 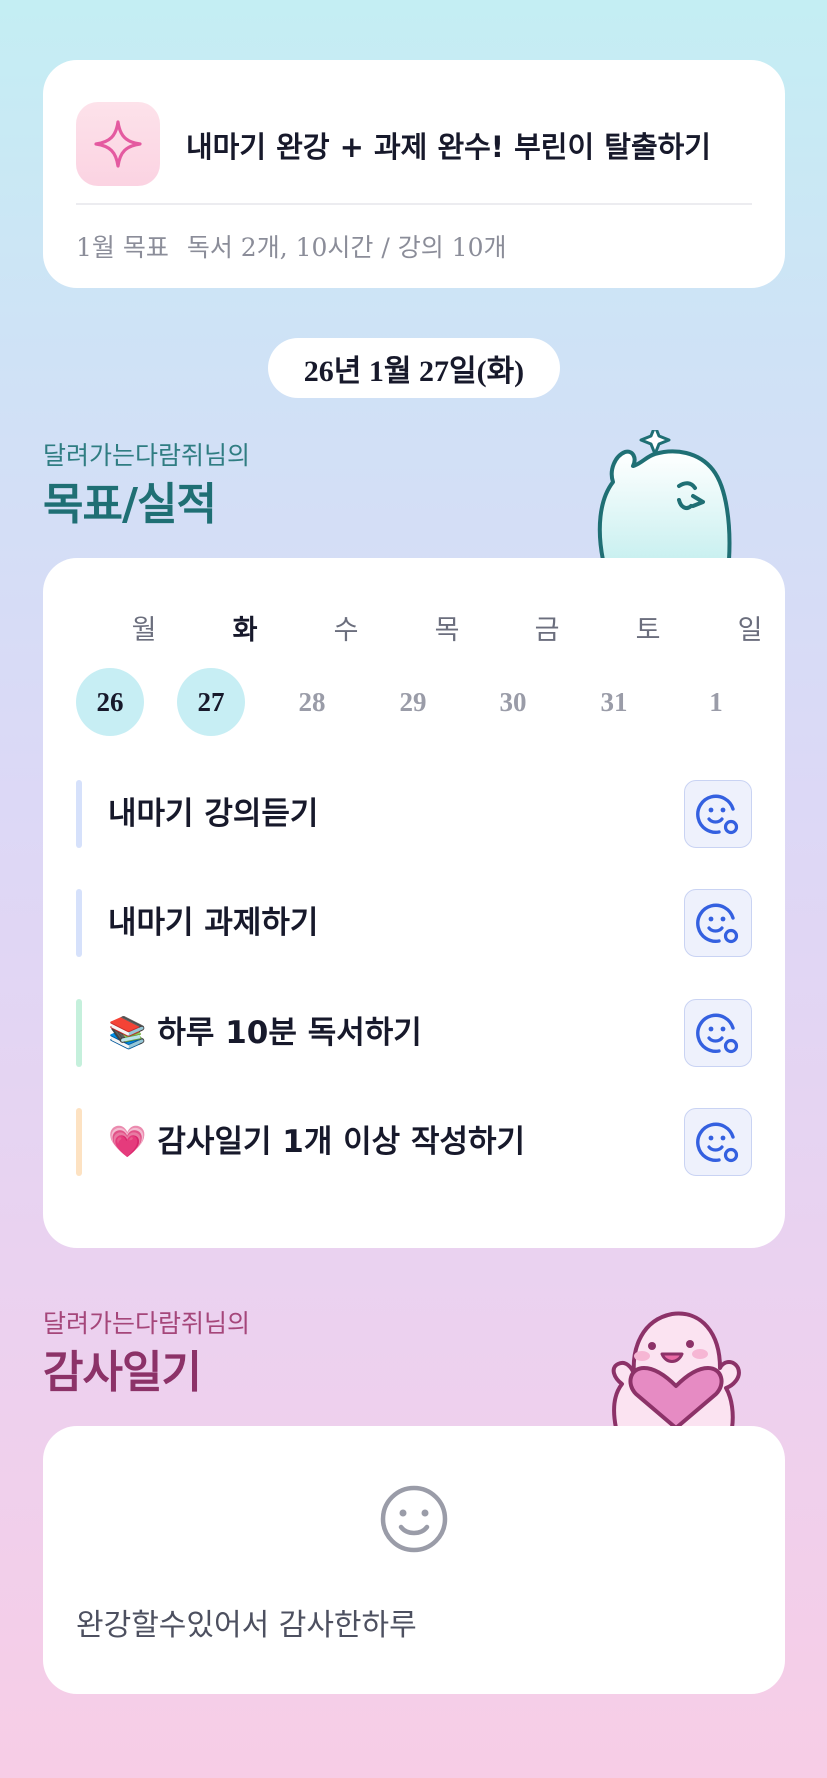 I want to click on date-cell: 29, so click(x=413, y=702).